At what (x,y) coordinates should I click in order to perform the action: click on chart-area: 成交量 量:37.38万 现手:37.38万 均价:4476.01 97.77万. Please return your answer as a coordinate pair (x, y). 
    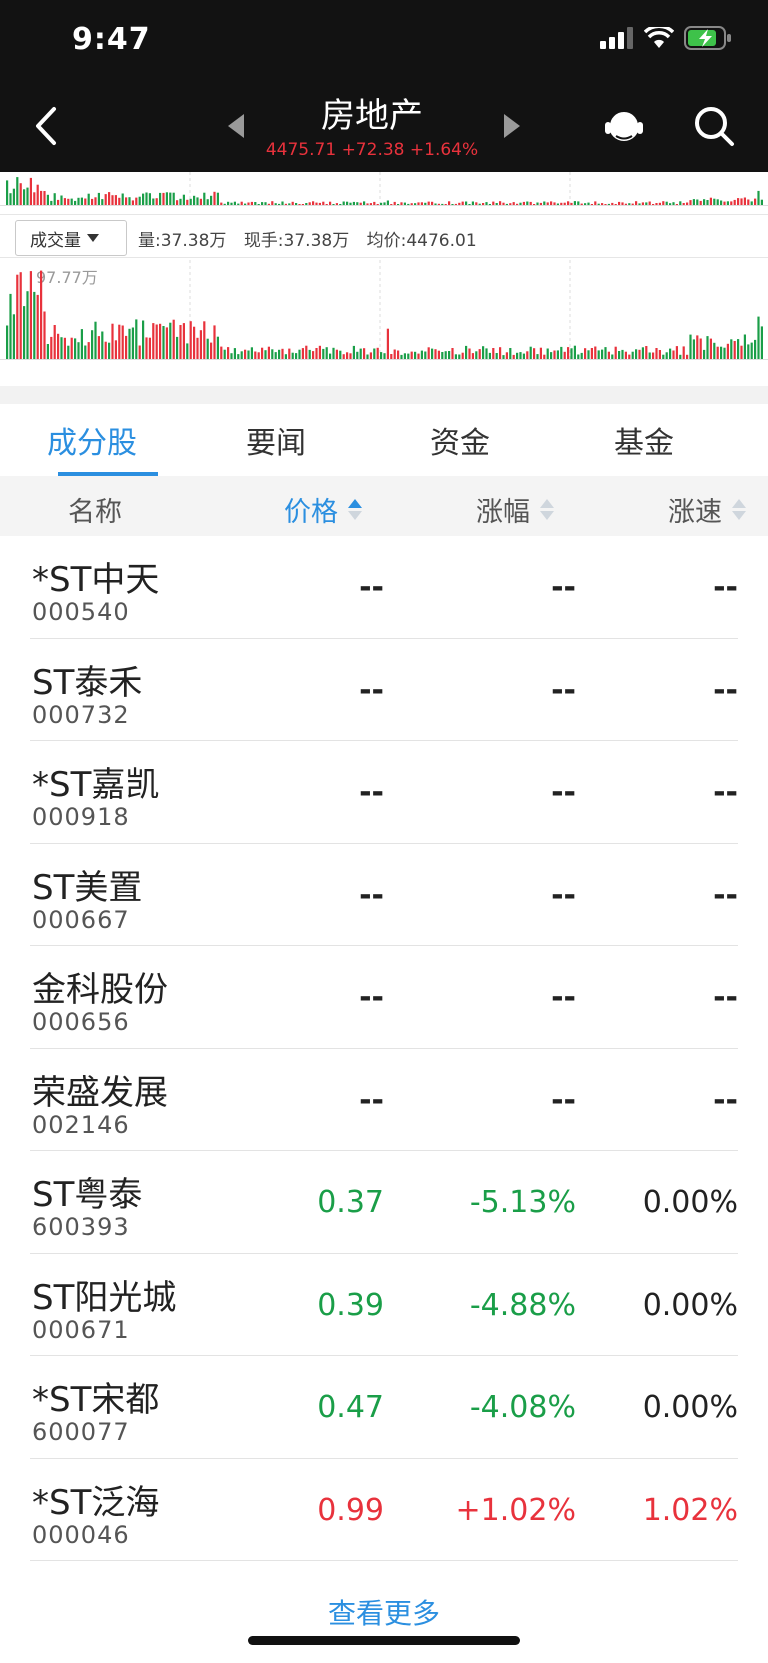
    Looking at the image, I should click on (384, 279).